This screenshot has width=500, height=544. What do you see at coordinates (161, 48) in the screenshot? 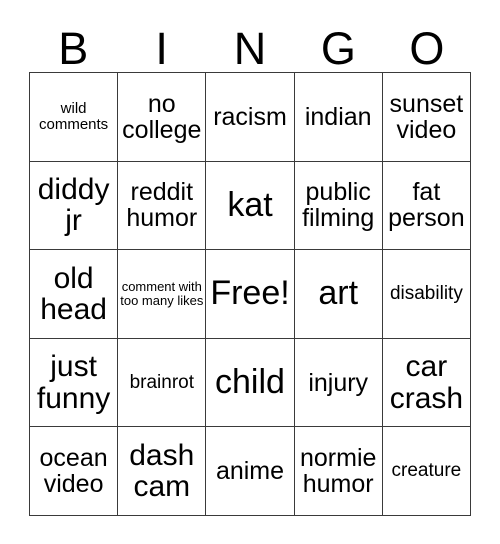
I see `bingo-header-letter-i: I` at bounding box center [161, 48].